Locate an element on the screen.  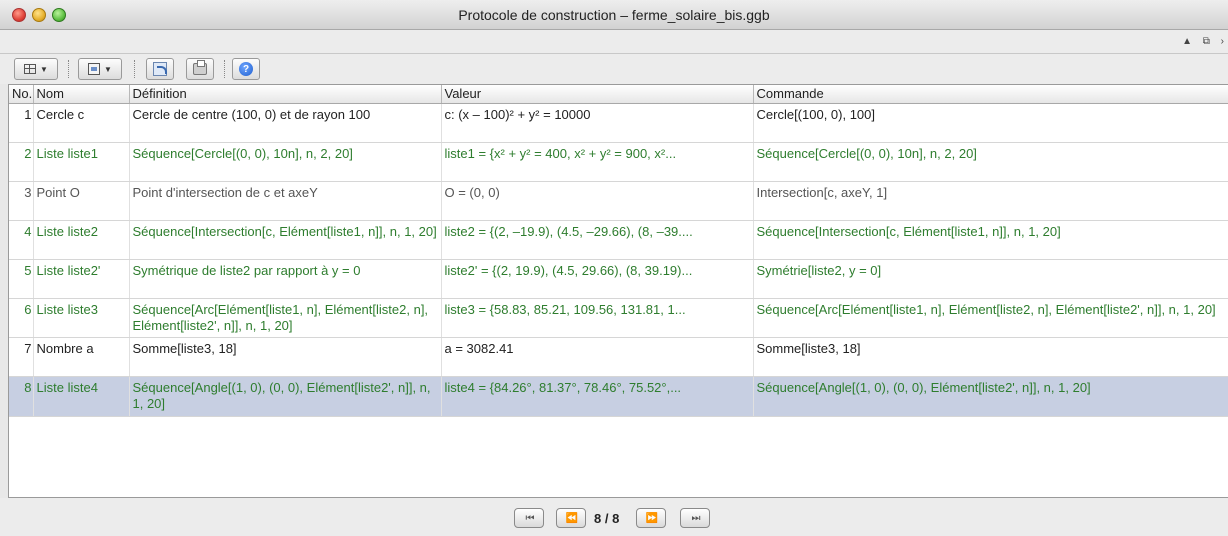
row-command-text: Symétrie[liste2, y = 0] is located at coordinates (819, 270).